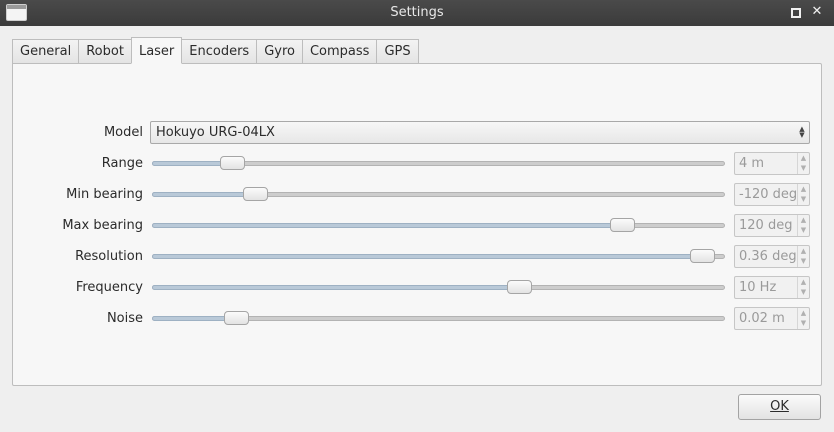 This screenshot has height=432, width=834. I want to click on range-spinbox: 4 m ▲ ▼, so click(772, 163).